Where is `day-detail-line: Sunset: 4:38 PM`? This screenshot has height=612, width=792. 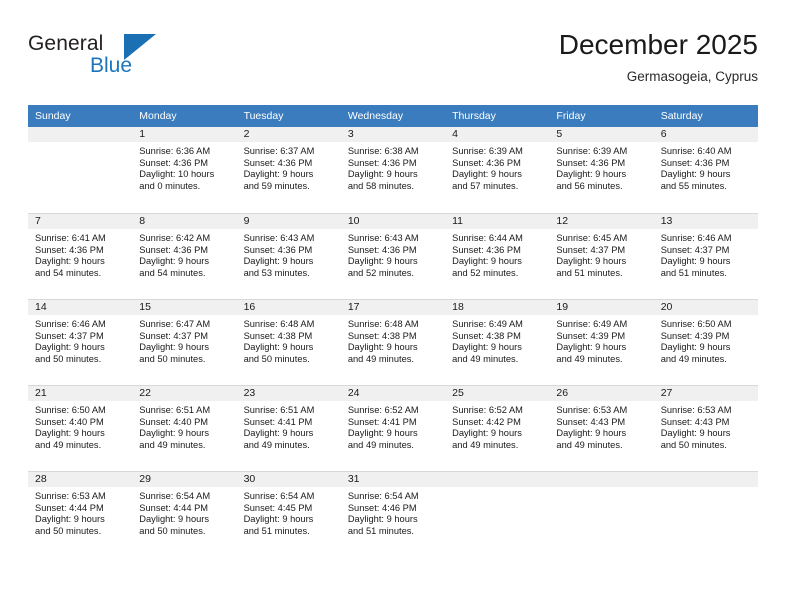 day-detail-line: Sunset: 4:38 PM is located at coordinates (278, 335).